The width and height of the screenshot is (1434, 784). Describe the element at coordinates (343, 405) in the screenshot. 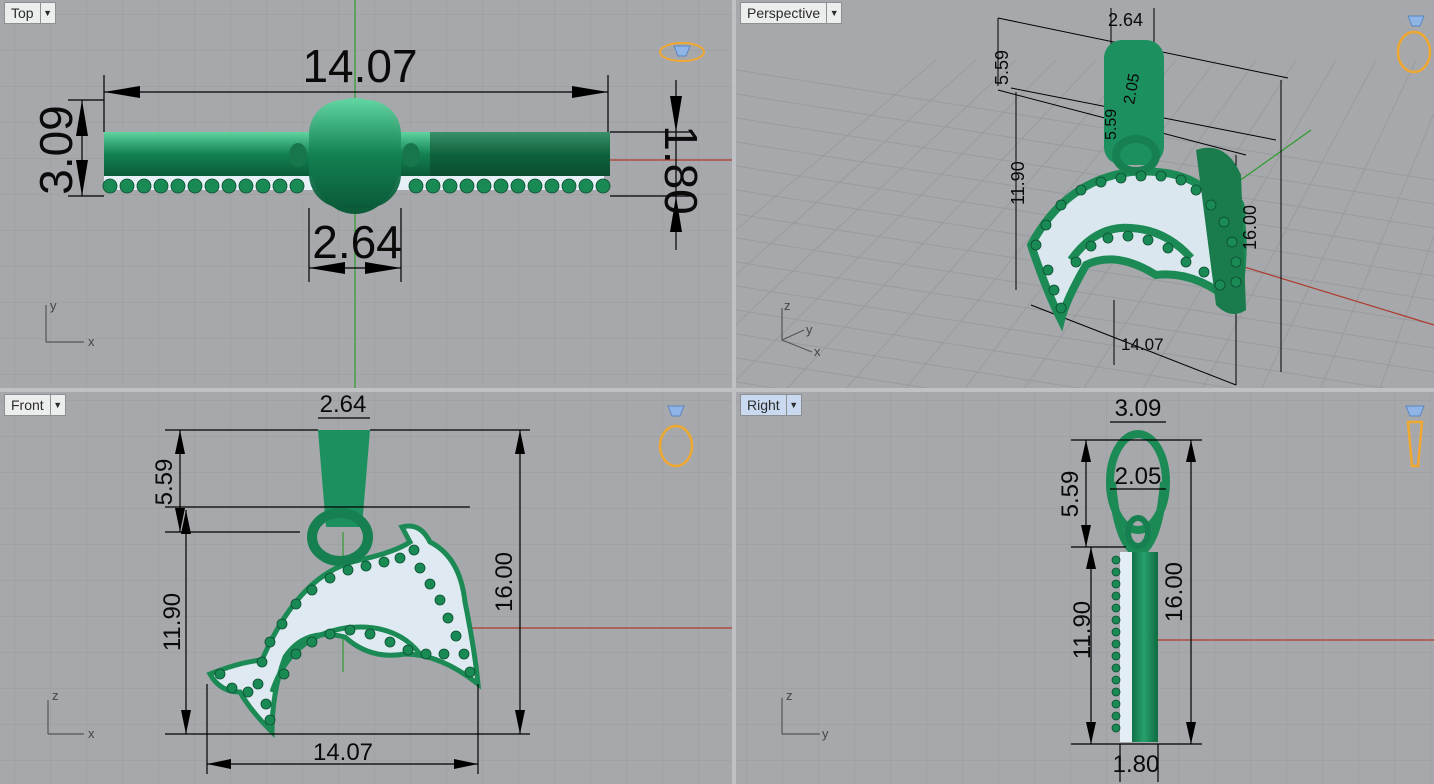

I see `dim-front-bail: 2.64` at that location.